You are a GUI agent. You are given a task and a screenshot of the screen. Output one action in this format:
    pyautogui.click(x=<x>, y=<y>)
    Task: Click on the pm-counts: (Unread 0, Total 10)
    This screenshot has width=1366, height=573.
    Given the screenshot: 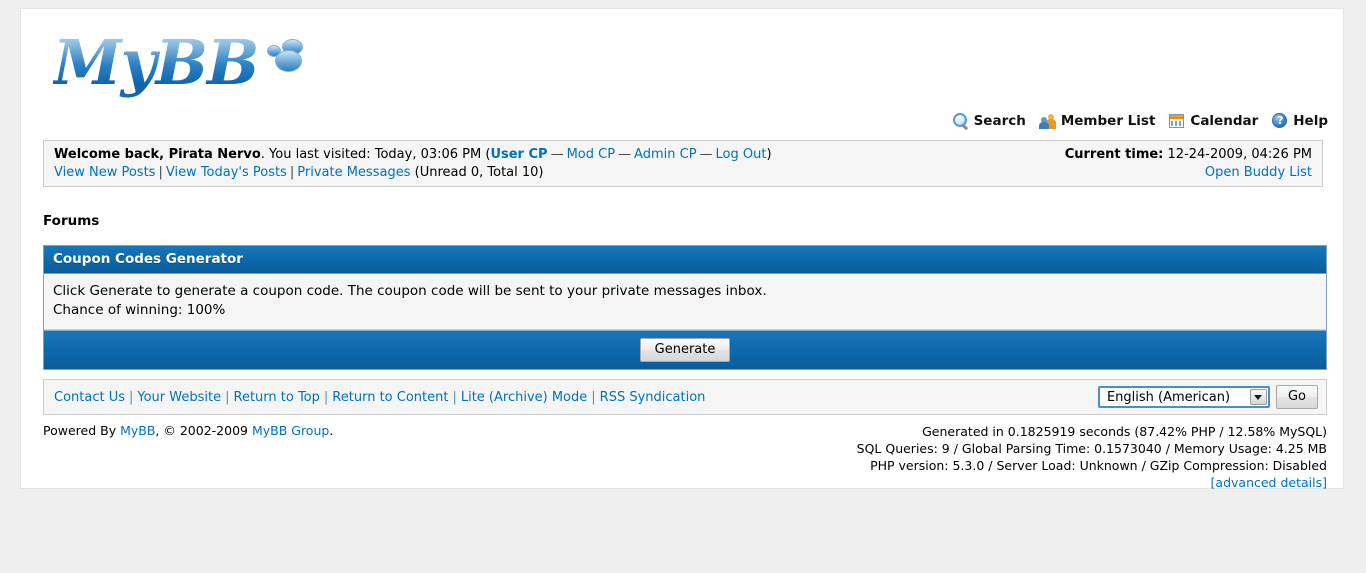 What is the action you would take?
    pyautogui.click(x=479, y=172)
    